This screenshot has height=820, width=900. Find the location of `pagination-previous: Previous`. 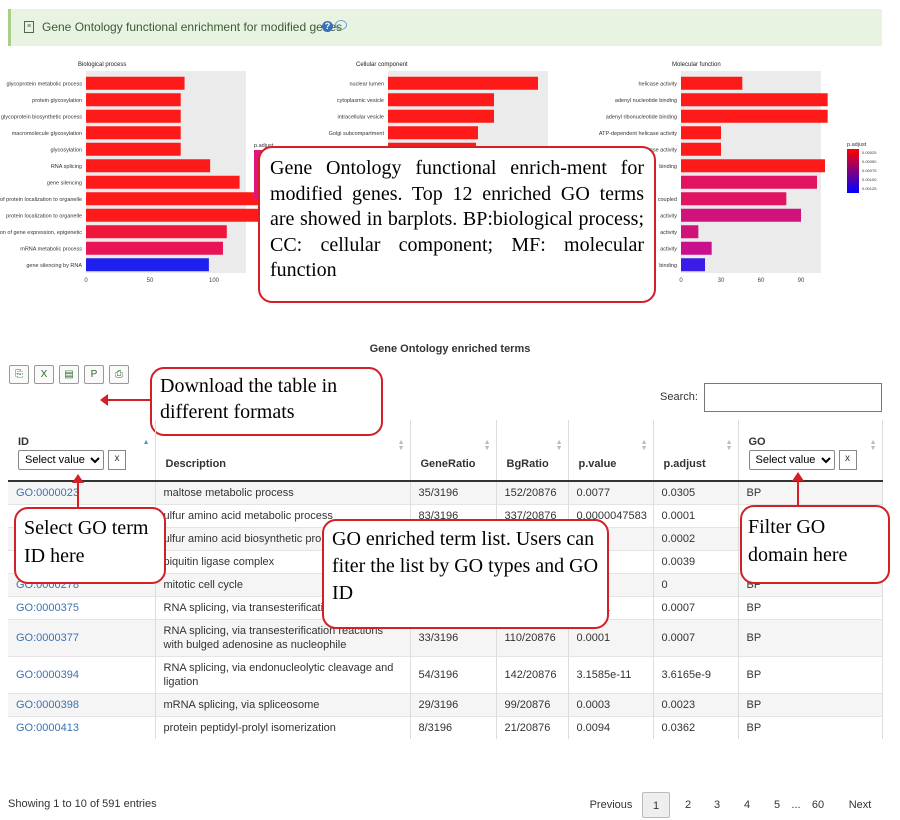

pagination-previous: Previous is located at coordinates (611, 805).